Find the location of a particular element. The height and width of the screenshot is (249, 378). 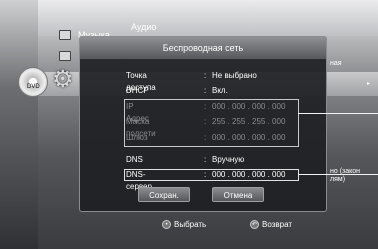

callout-line-dns-server is located at coordinates (338, 174).